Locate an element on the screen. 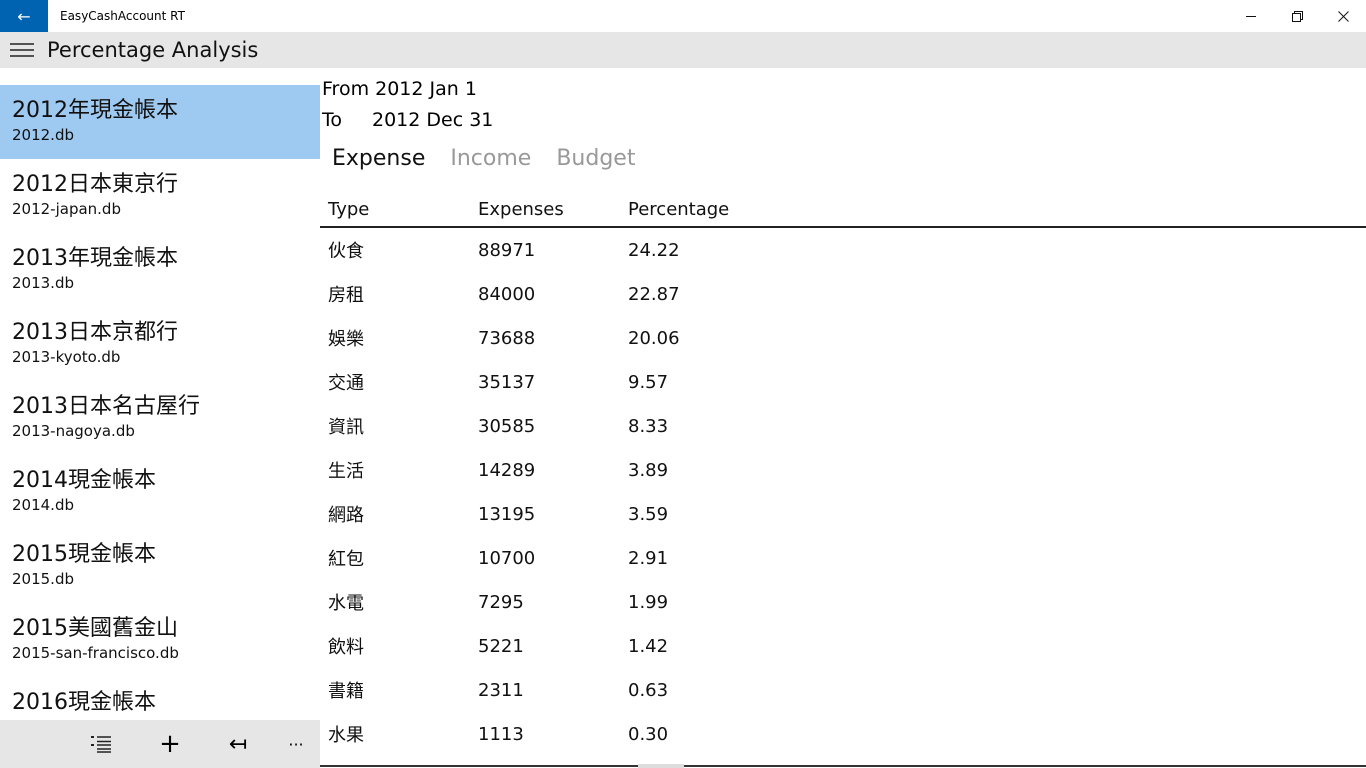  account-book-name: 2015現金帳本 is located at coordinates (84, 554).